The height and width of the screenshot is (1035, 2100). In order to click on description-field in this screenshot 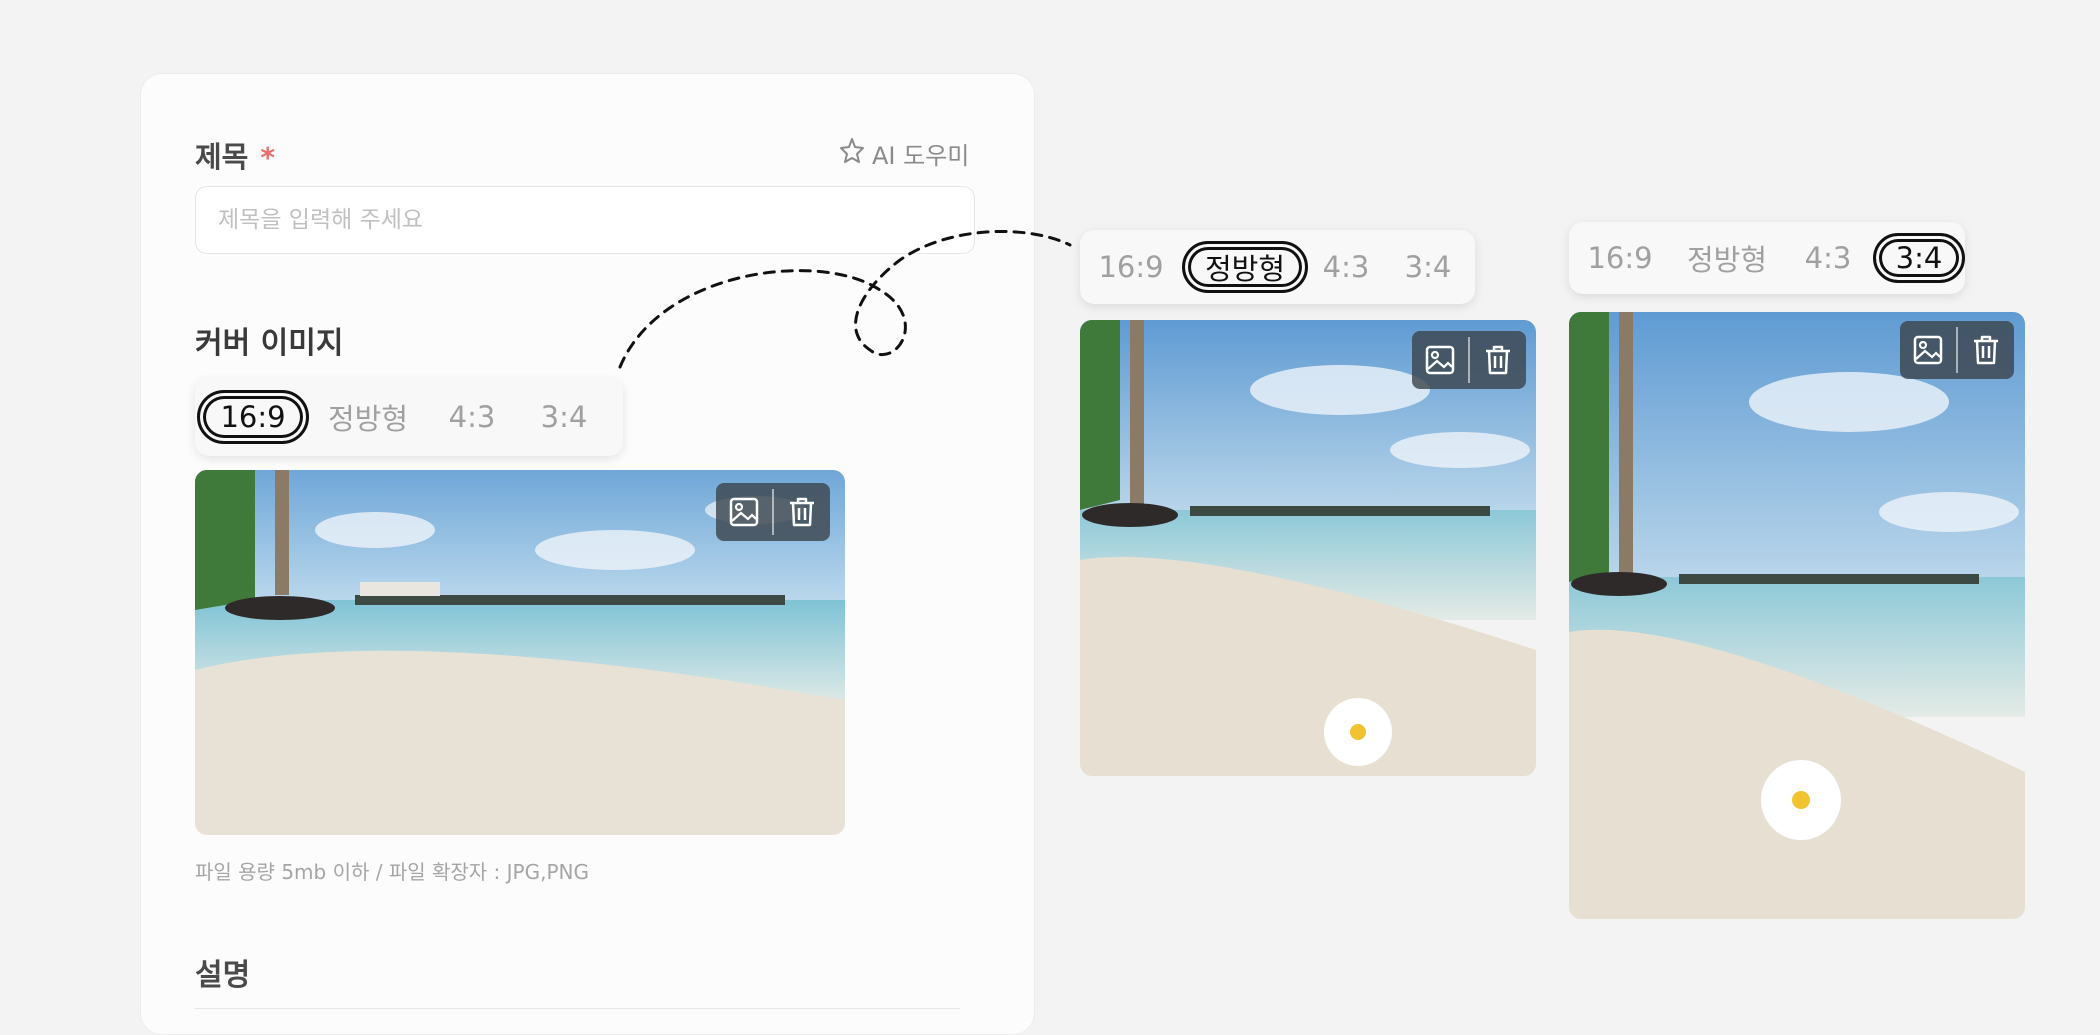, I will do `click(577, 1013)`.